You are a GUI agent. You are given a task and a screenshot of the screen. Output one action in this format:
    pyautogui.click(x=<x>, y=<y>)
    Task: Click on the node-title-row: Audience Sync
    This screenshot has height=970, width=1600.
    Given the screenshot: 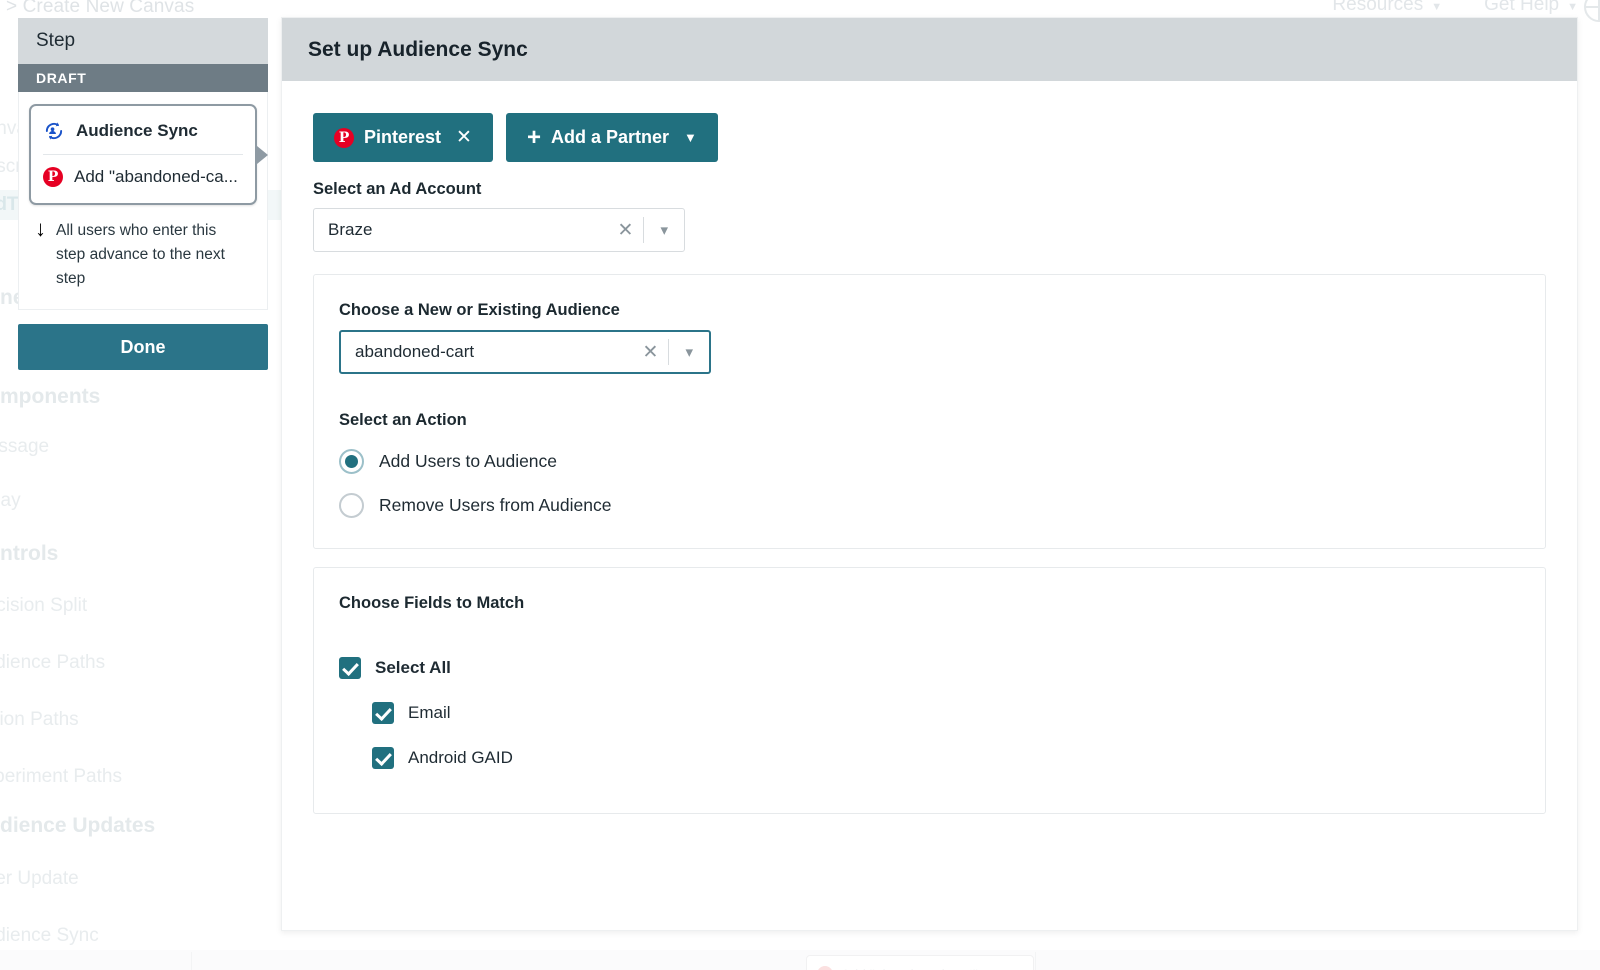 What is the action you would take?
    pyautogui.click(x=143, y=131)
    